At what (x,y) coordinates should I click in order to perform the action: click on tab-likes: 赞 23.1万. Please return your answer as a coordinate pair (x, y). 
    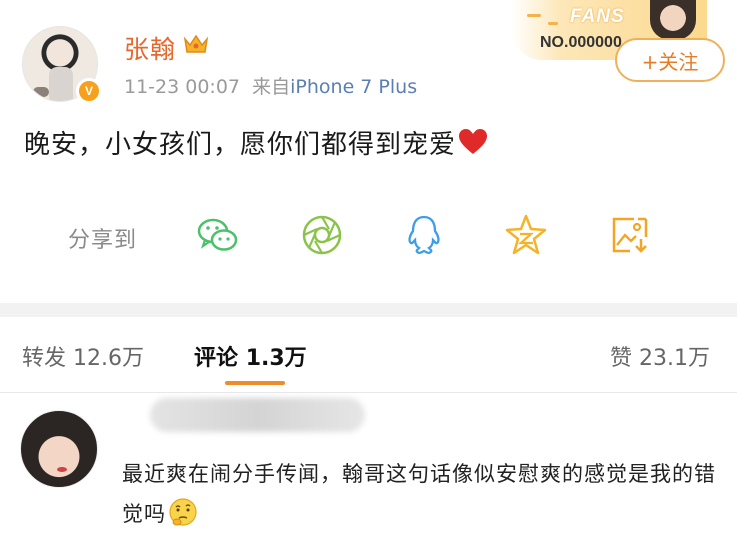
    Looking at the image, I should click on (660, 356).